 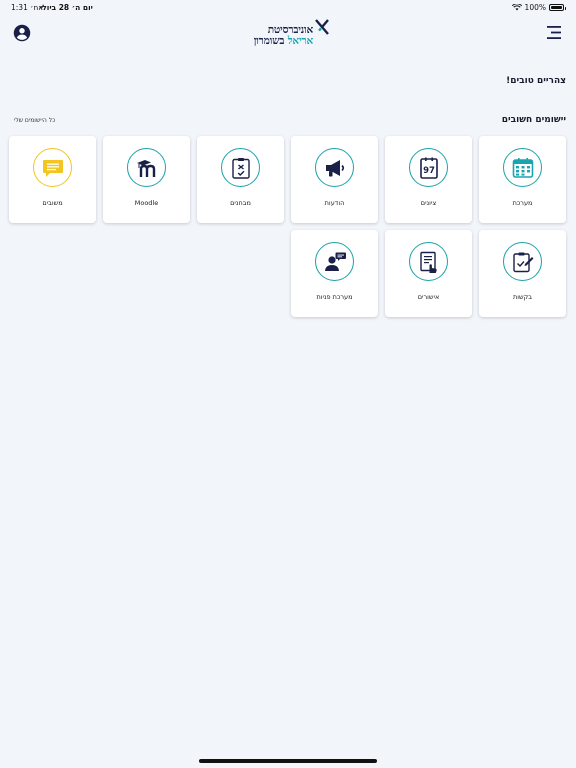 I want to click on request-pen-clipboard-icon, so click(x=522, y=262).